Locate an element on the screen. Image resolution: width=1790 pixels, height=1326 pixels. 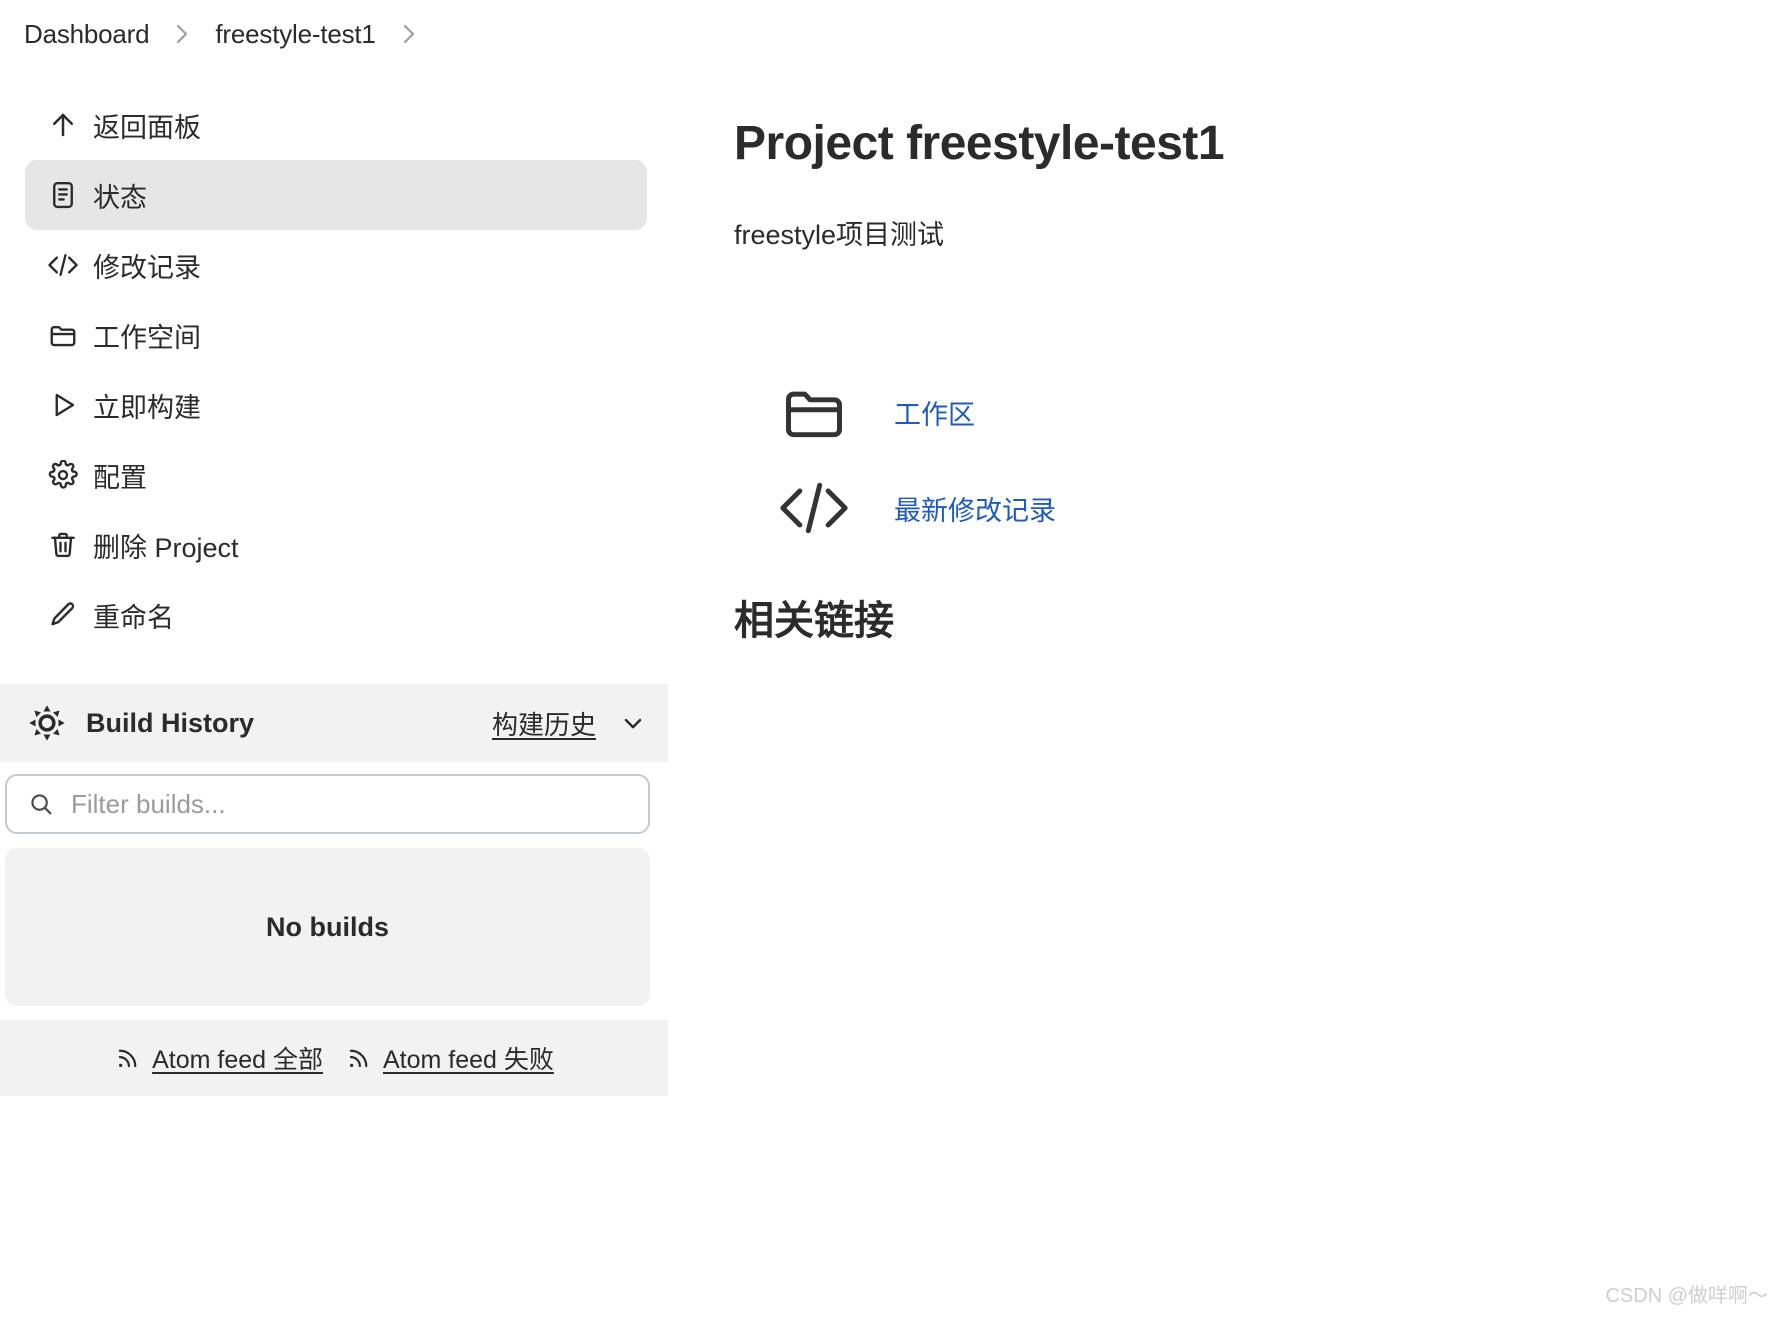
filter-builds-container is located at coordinates (327, 804).